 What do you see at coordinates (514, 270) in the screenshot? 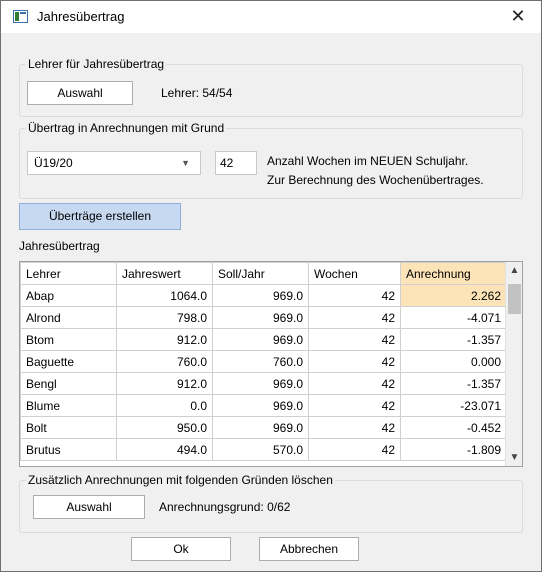
I see `chevron-up-icon: ▲` at bounding box center [514, 270].